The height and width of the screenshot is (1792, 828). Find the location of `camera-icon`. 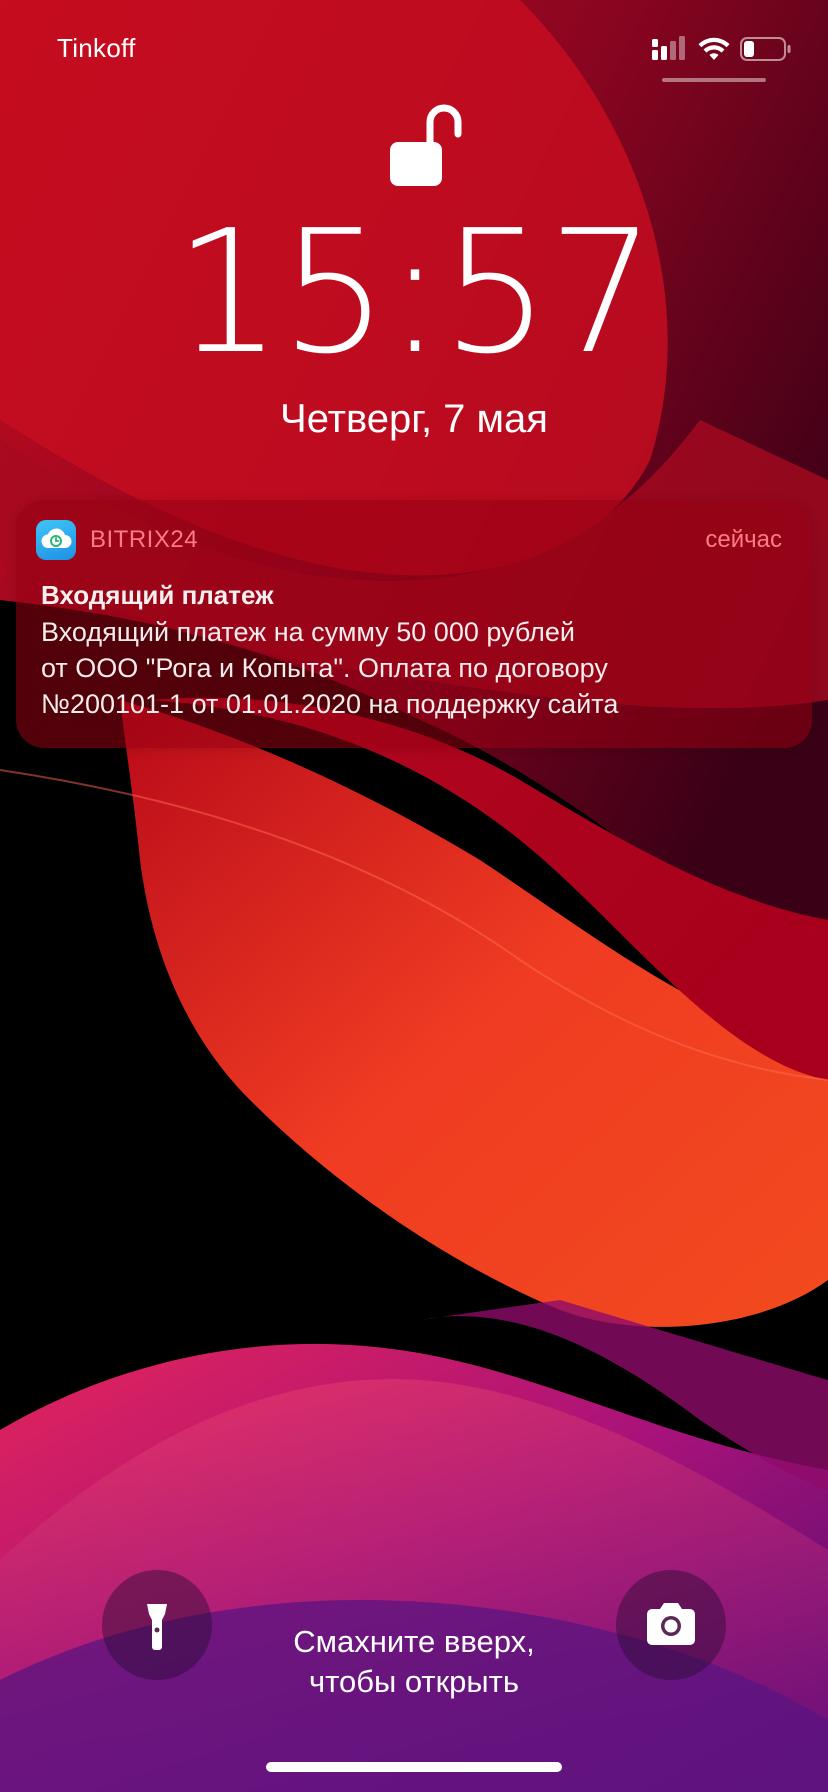

camera-icon is located at coordinates (671, 1624).